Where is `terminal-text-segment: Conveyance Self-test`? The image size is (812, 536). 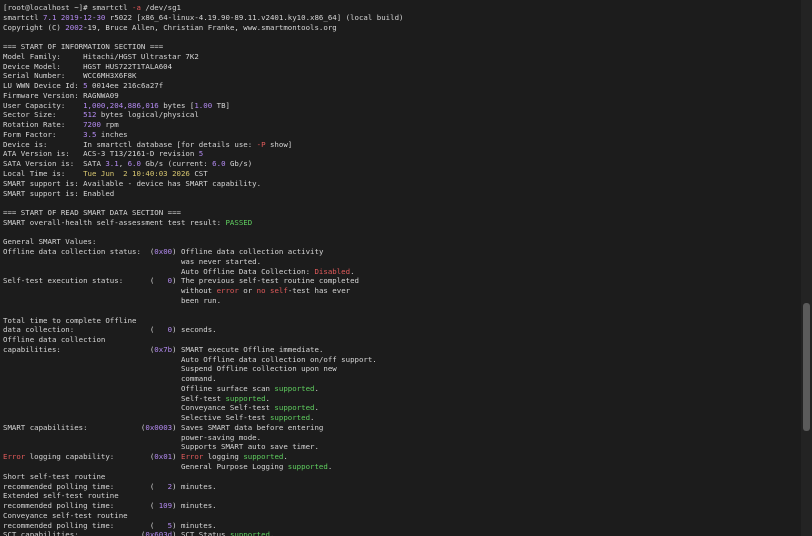
terminal-text-segment: Conveyance Self-test is located at coordinates (139, 408).